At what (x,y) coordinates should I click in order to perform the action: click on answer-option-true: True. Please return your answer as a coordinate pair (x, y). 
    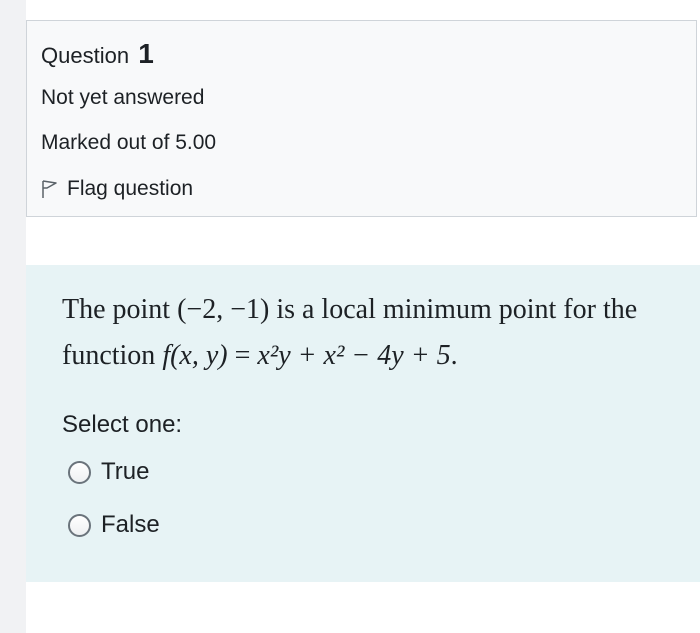
    Looking at the image, I should click on (108, 472).